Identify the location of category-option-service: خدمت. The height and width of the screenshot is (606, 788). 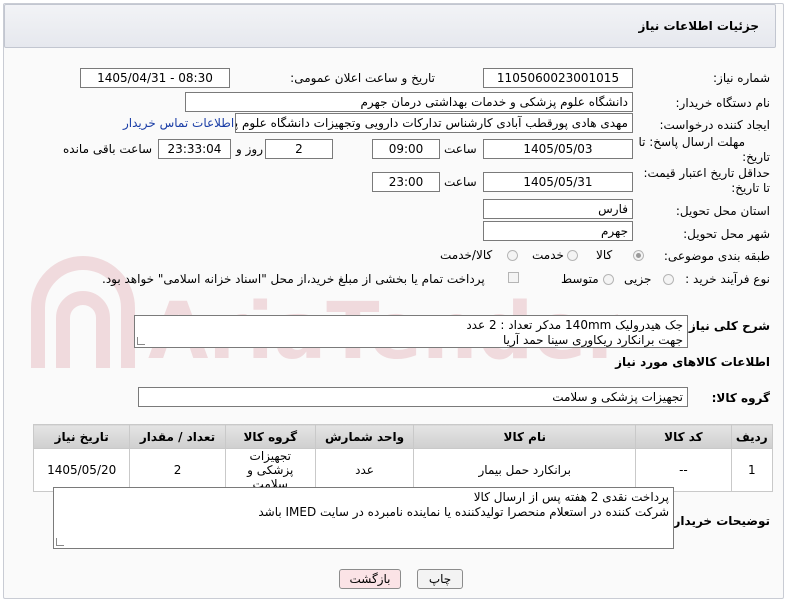
(548, 255).